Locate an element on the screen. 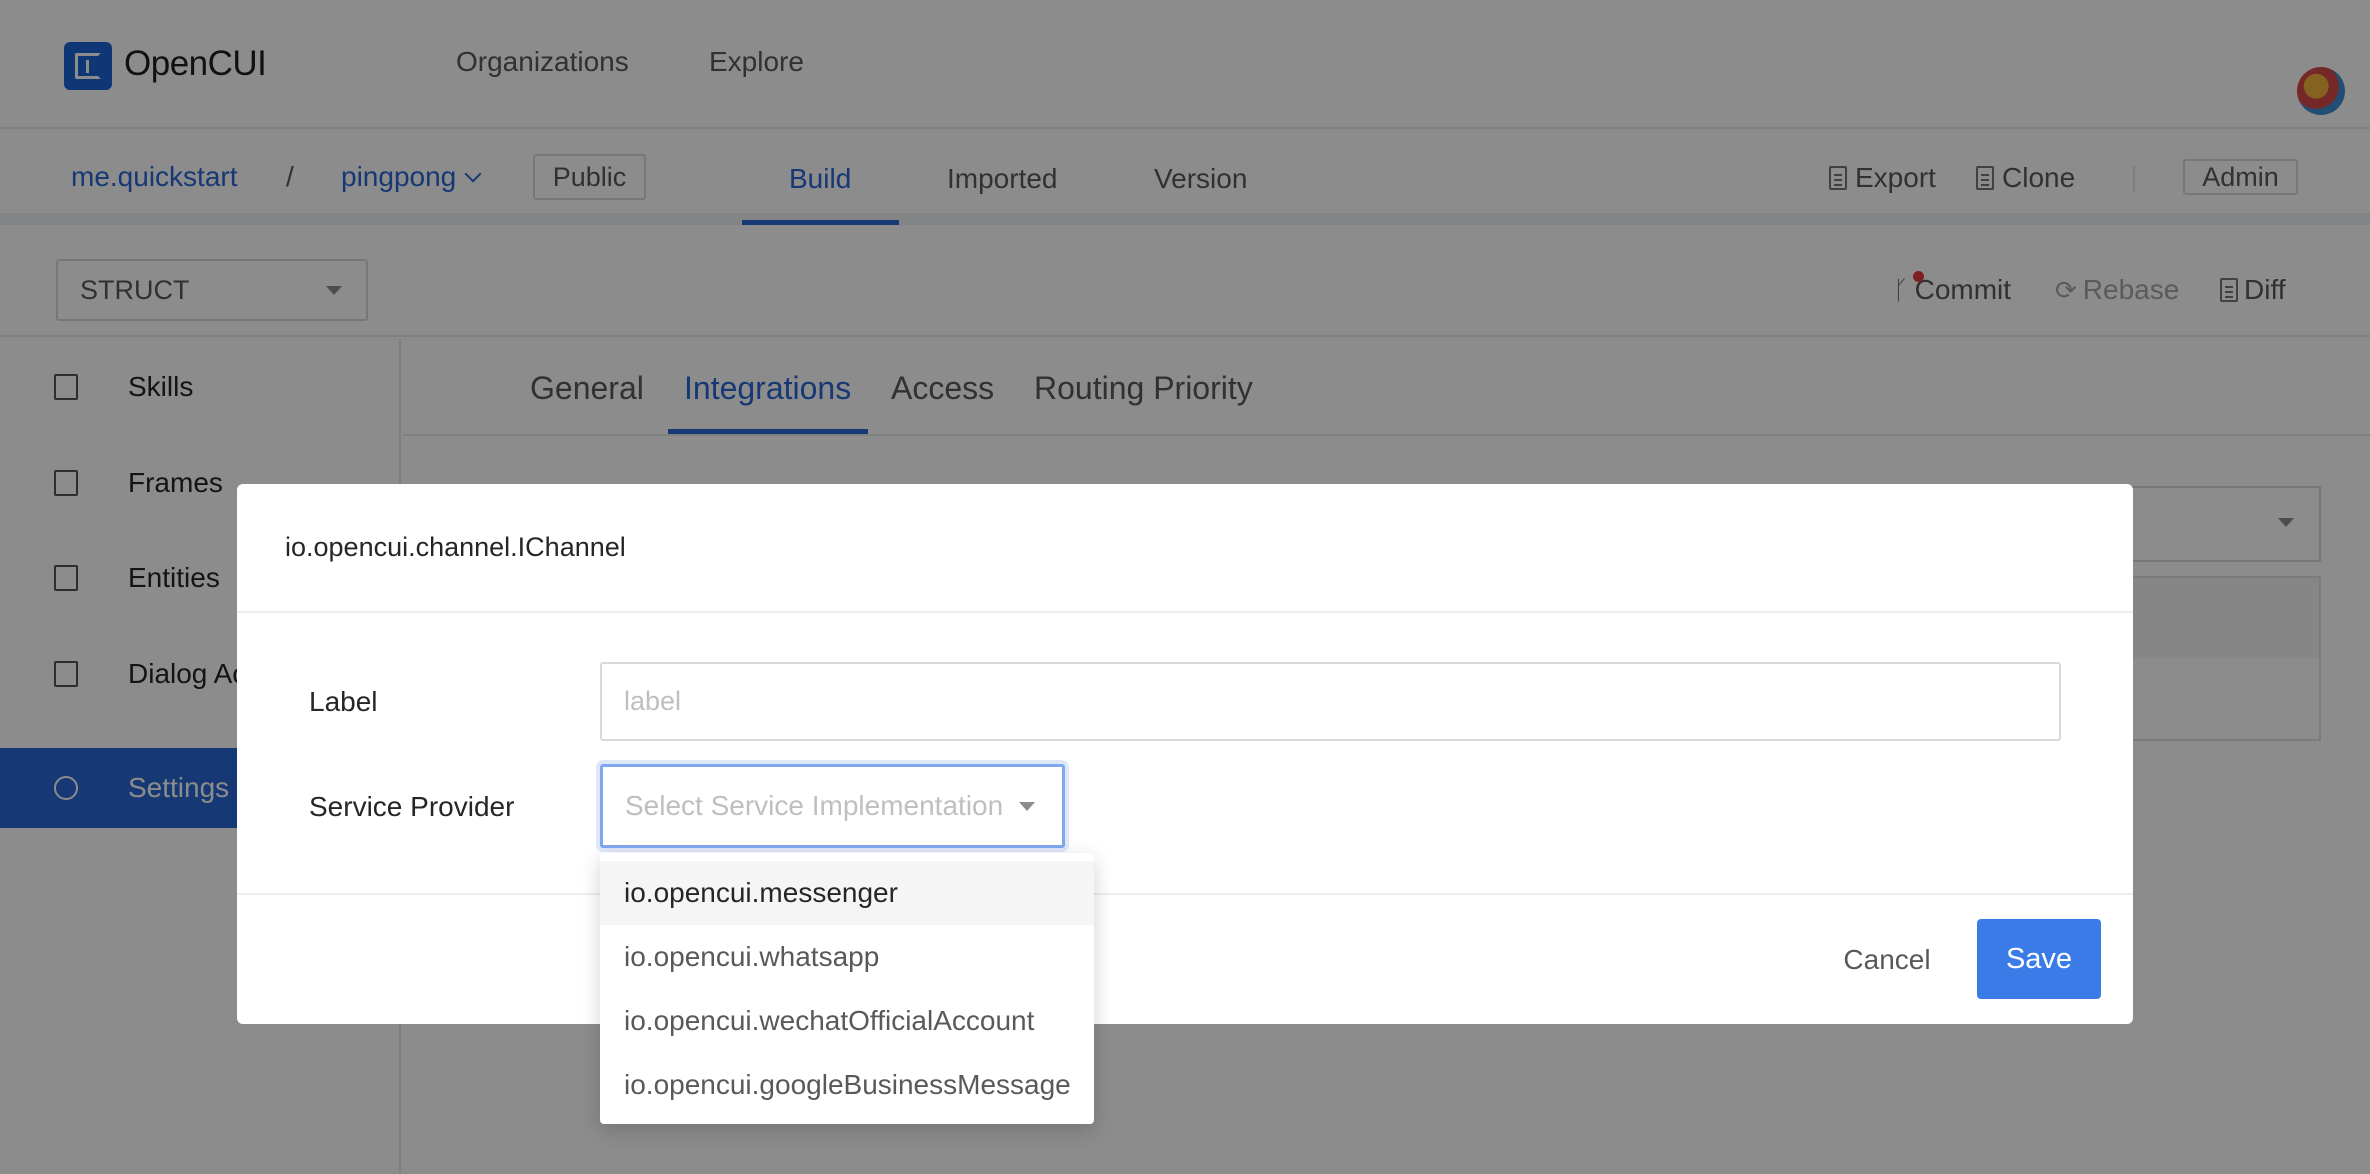  modal-title: io.opencui.channel.IChannel is located at coordinates (455, 547).